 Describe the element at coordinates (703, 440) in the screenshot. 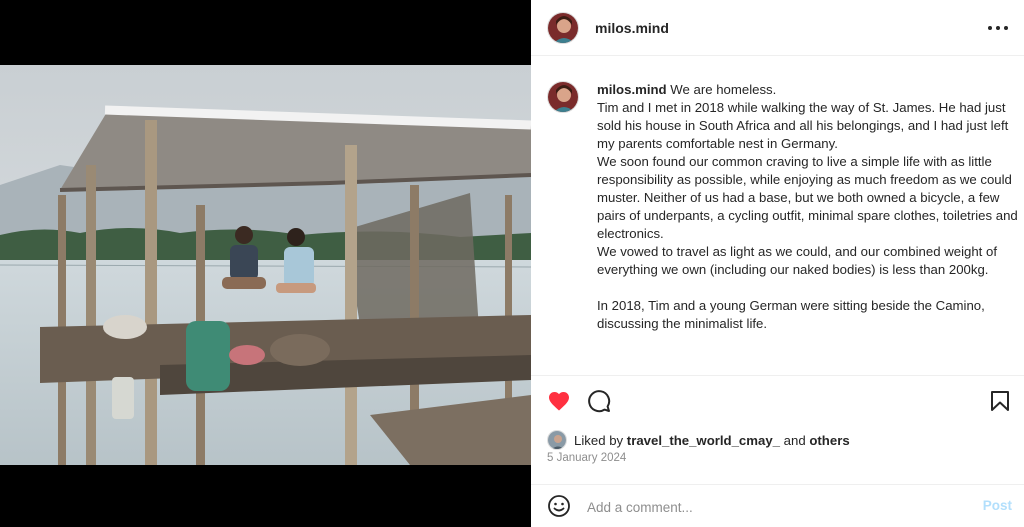

I see `liker-username: travel_the_world_cmay_` at that location.